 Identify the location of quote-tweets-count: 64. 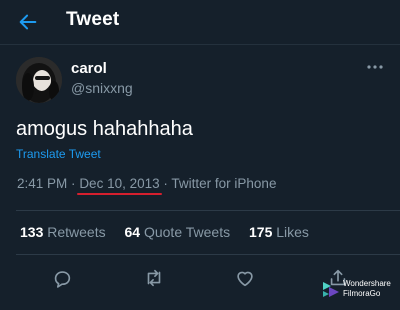
(132, 232).